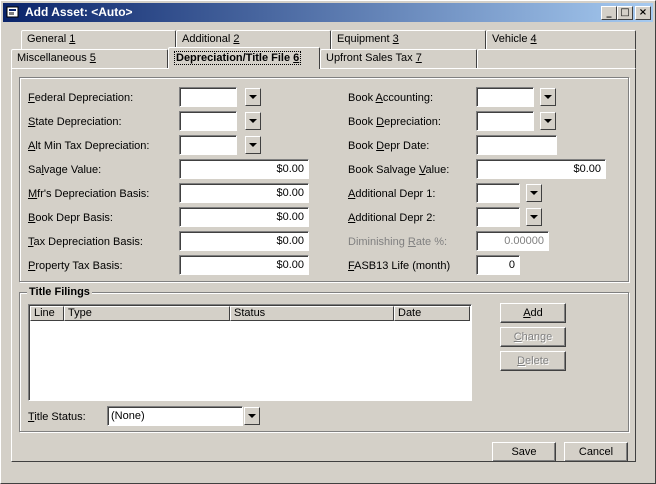 This screenshot has height=484, width=656. I want to click on title-status-label: Title Status:, so click(57, 417).